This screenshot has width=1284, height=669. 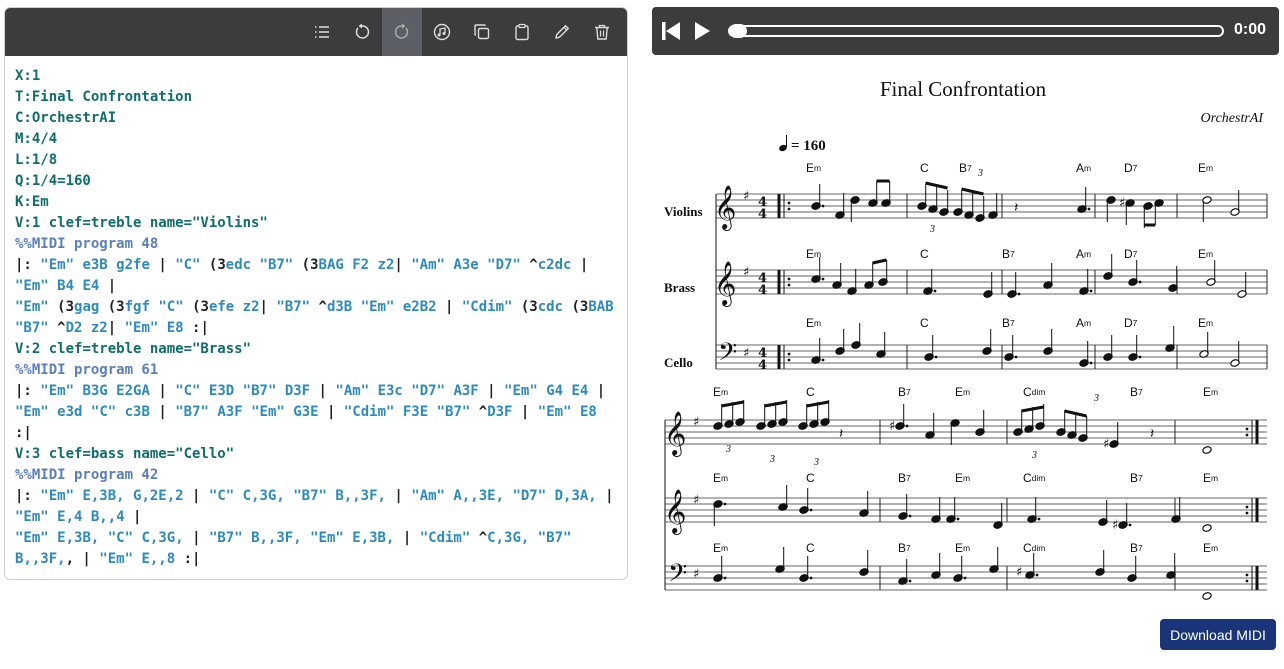 I want to click on code-line: %%MIDI program 61, so click(x=320, y=370).